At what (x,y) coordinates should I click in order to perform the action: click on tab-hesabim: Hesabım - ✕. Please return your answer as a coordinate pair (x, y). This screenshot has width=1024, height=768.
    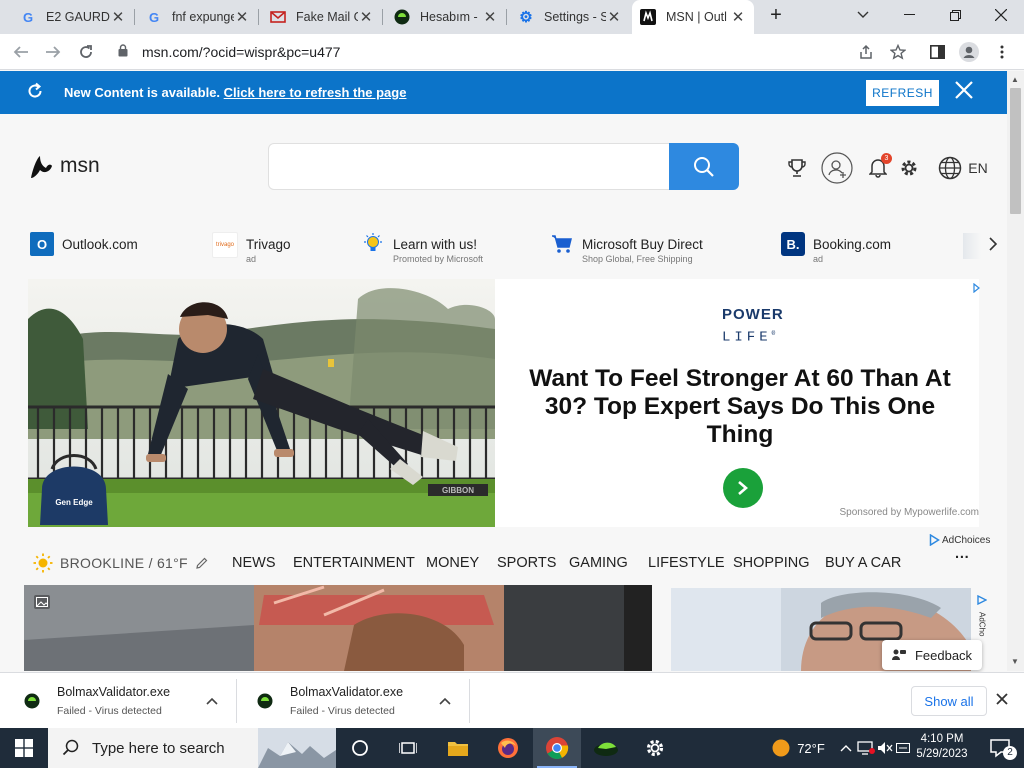
    Looking at the image, I should click on (446, 17).